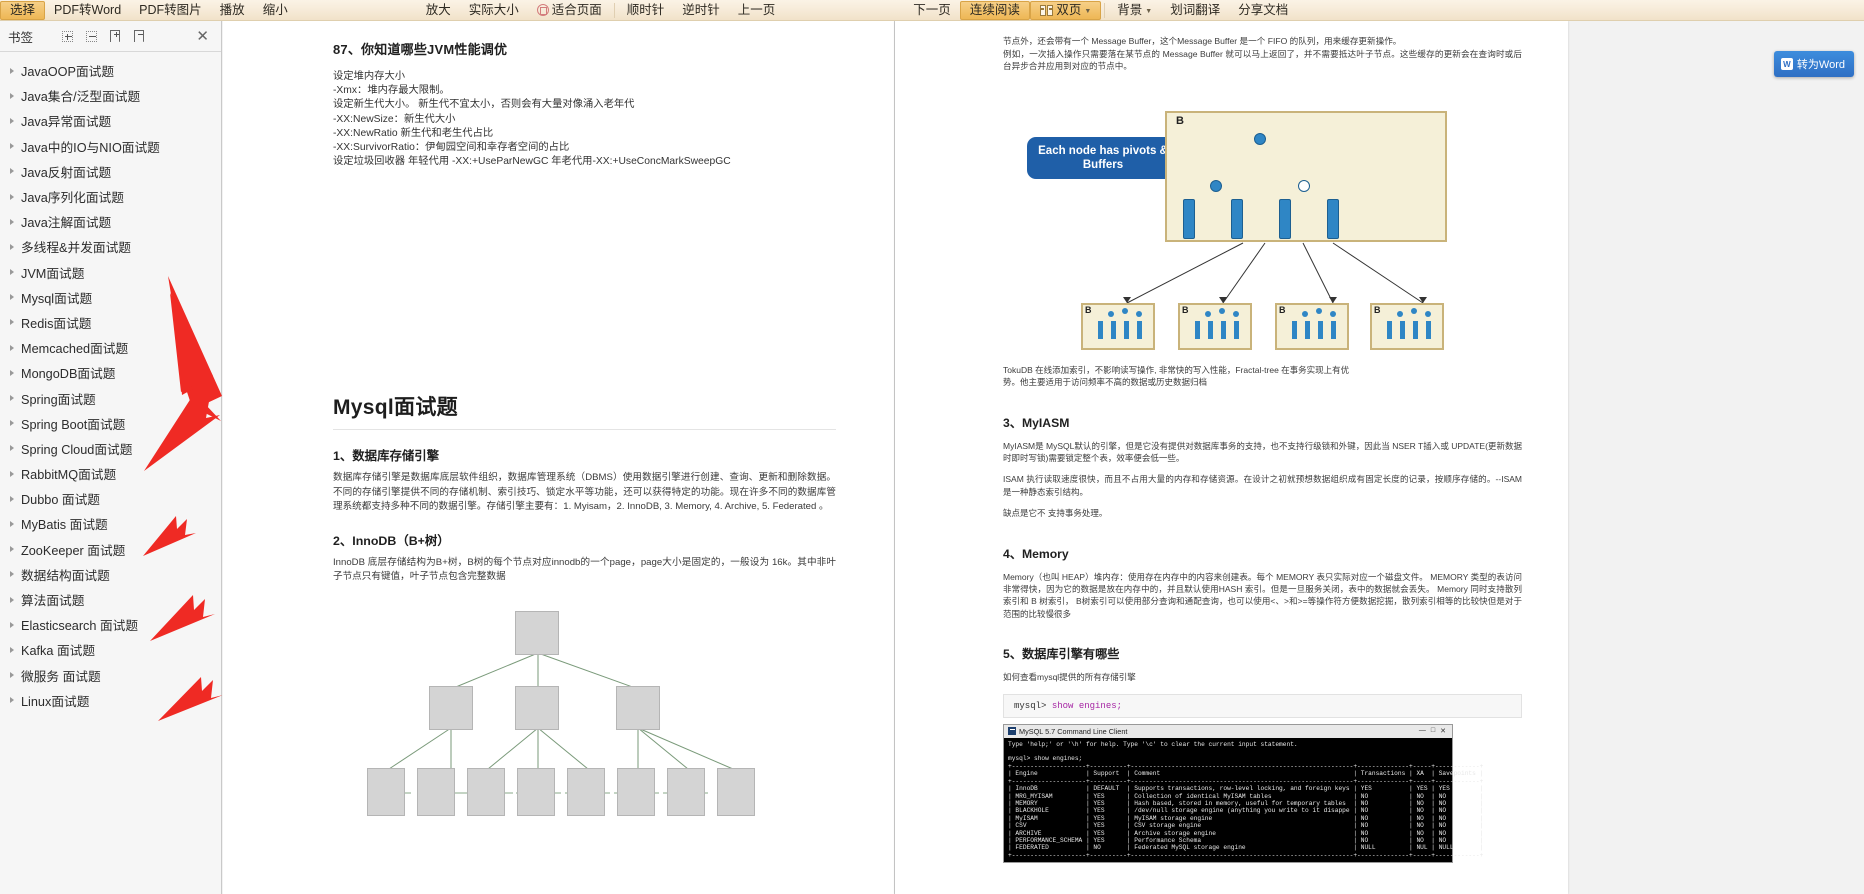 The width and height of the screenshot is (1864, 894). What do you see at coordinates (369, 76) in the screenshot?
I see `code-line-0: 设定堆内存大小` at bounding box center [369, 76].